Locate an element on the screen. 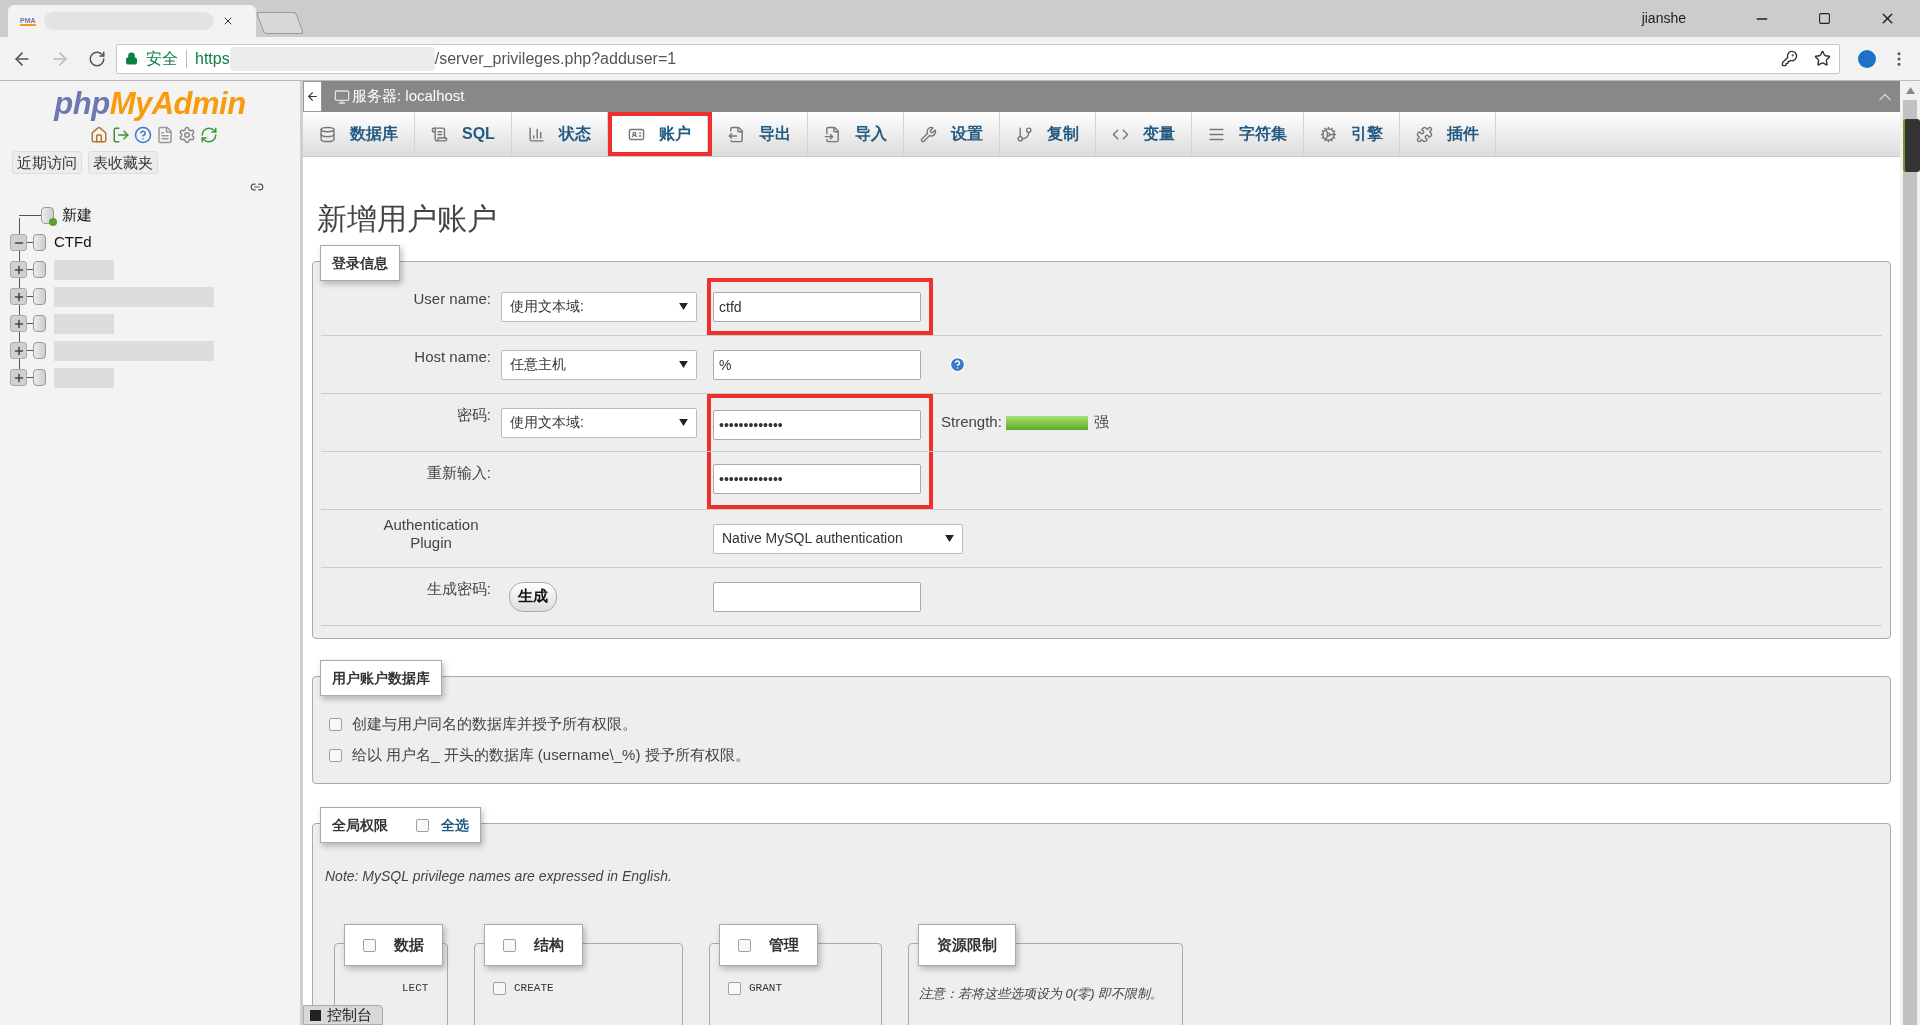  limits-note: 注意：若将这些选项设为 0(零) 即不限制。 is located at coordinates (1041, 994).